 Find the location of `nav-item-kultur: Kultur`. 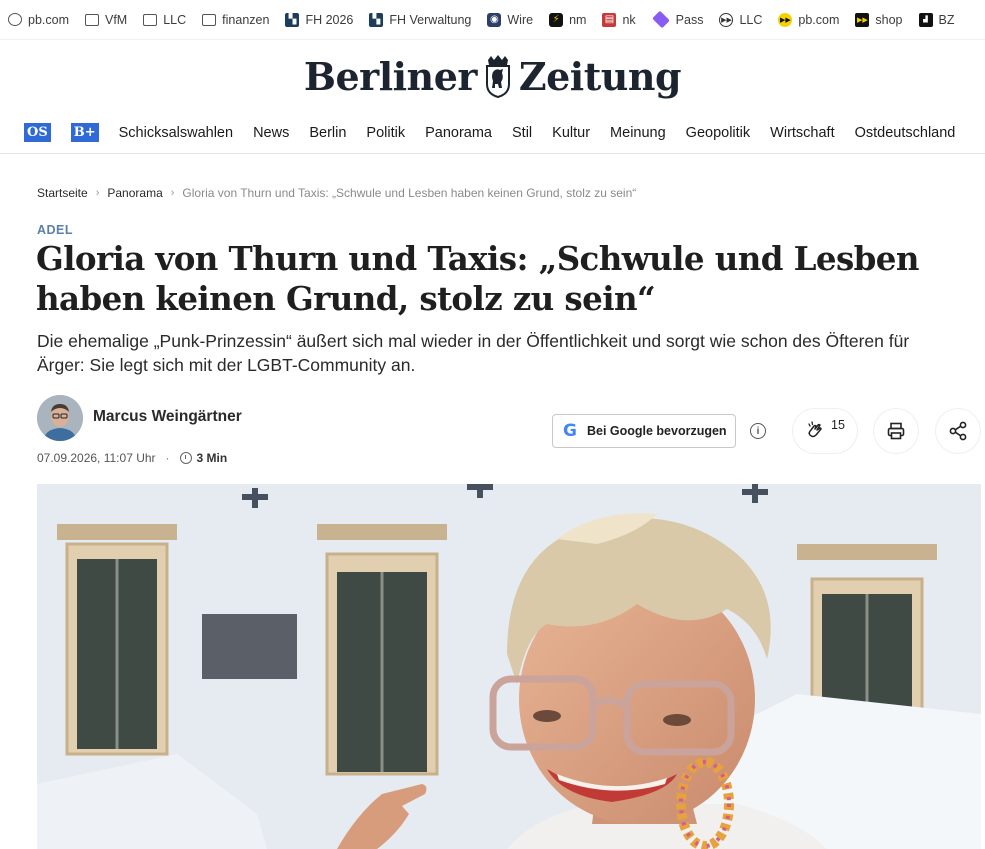

nav-item-kultur: Kultur is located at coordinates (571, 133).